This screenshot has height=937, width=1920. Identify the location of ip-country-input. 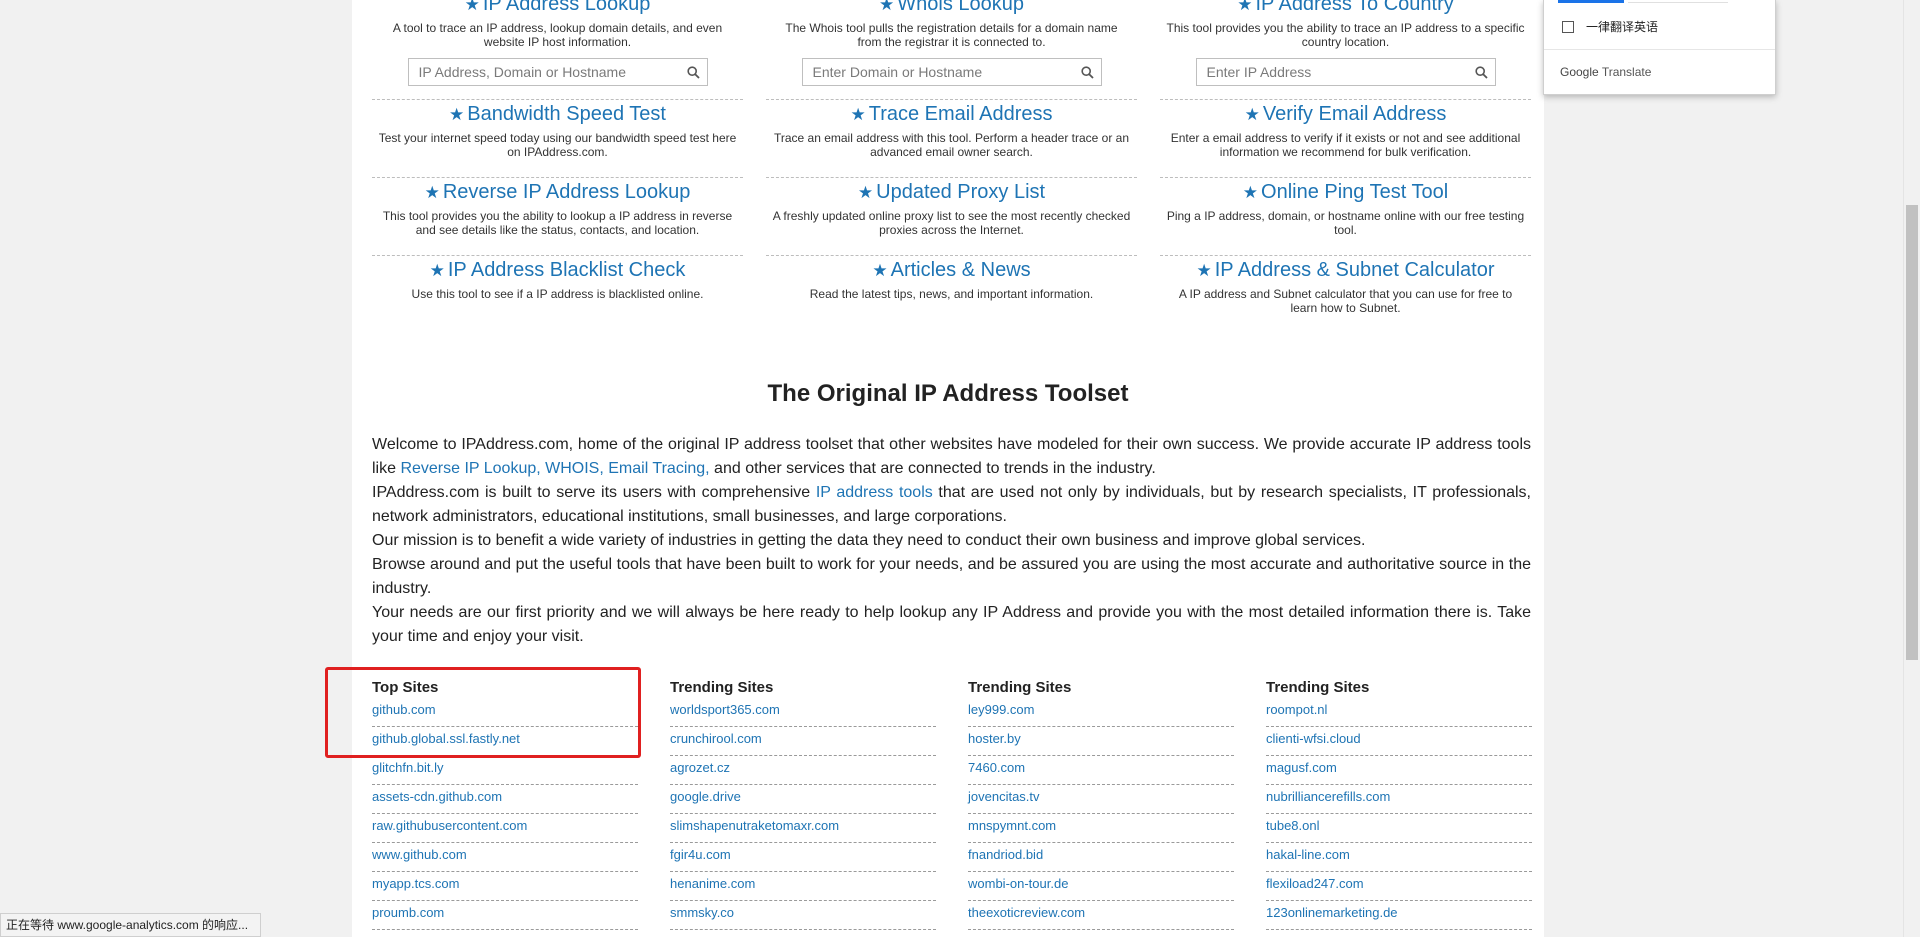
(1332, 72).